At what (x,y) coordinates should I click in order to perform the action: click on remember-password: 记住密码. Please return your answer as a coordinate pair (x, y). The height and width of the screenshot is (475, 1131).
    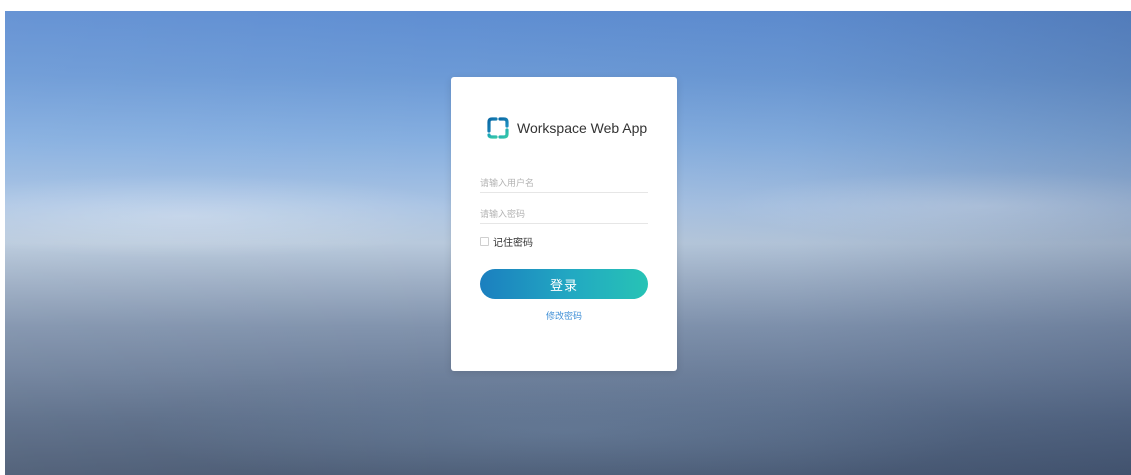
    Looking at the image, I should click on (506, 241).